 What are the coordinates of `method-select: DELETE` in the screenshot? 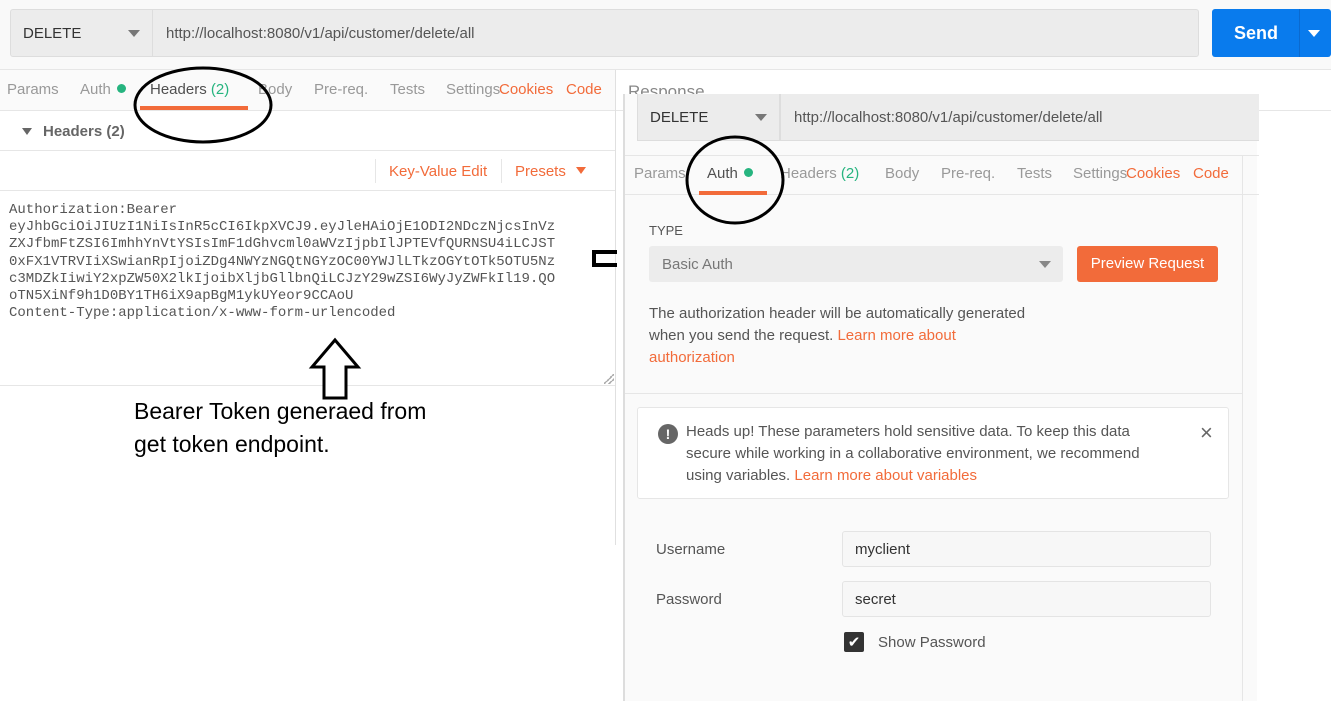 It's located at (708, 117).